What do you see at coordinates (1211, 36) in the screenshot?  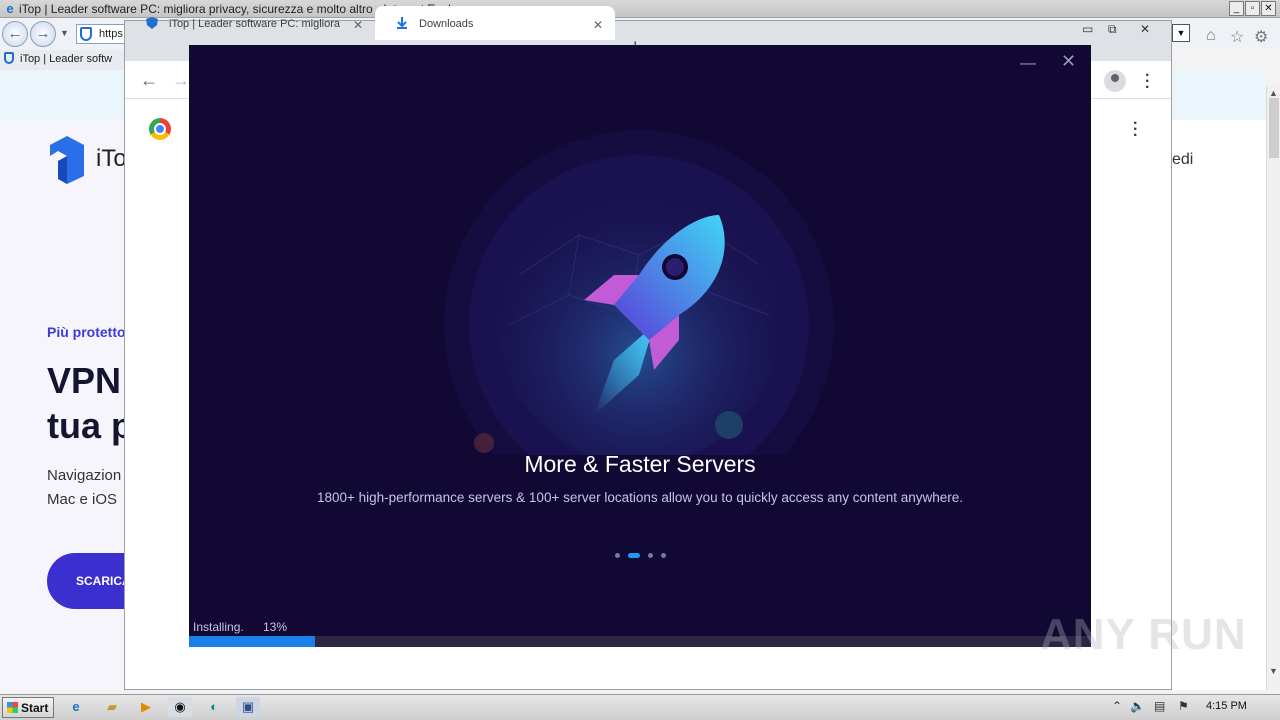 I see `home-icon: ⌂` at bounding box center [1211, 36].